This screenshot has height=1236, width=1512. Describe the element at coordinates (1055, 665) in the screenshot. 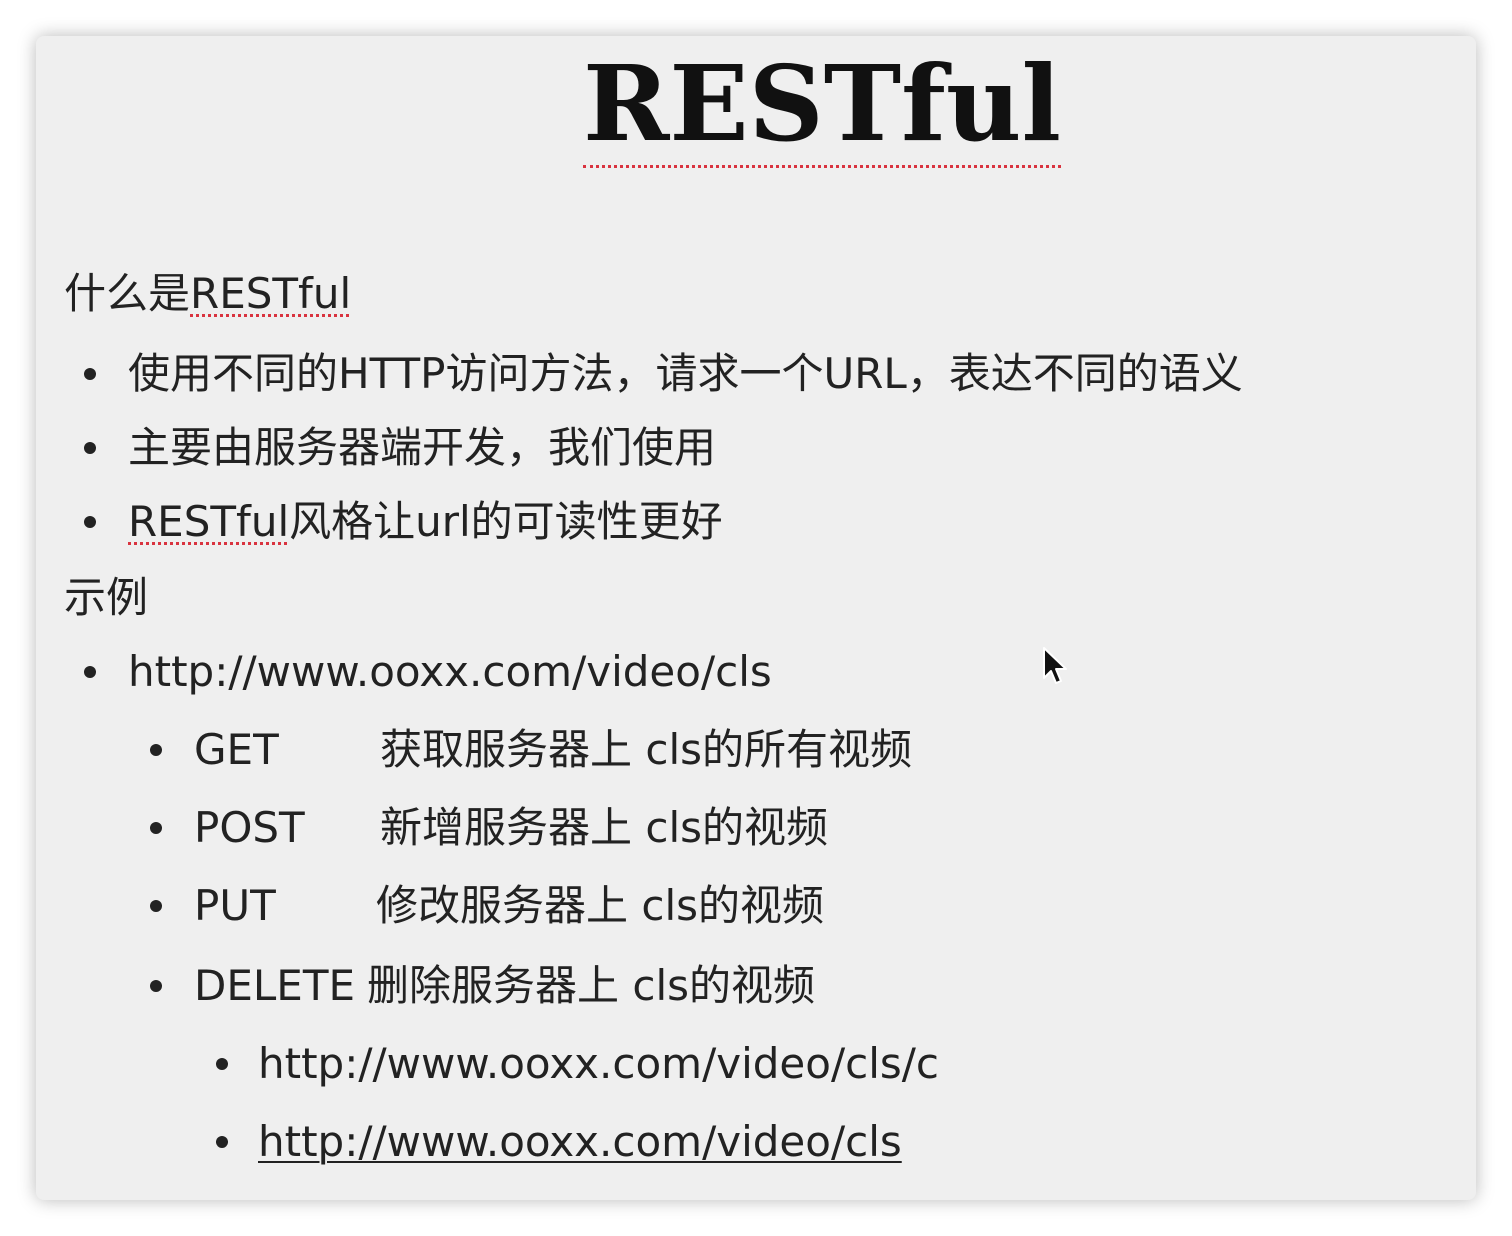

I see `mouse-pointer-icon` at that location.